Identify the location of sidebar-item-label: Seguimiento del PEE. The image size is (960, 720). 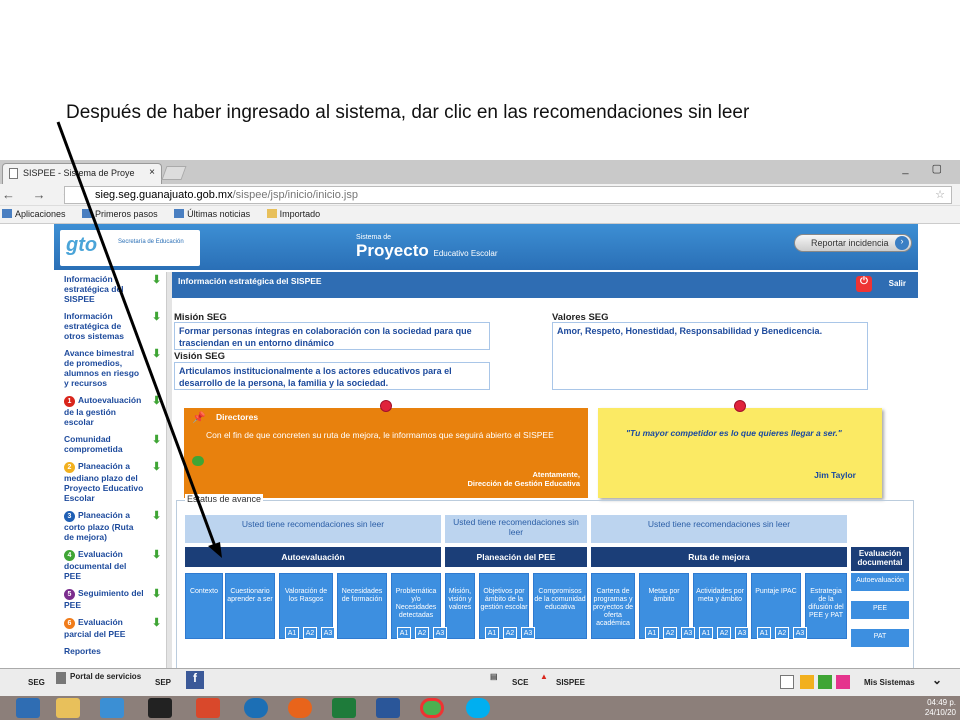
(104, 599).